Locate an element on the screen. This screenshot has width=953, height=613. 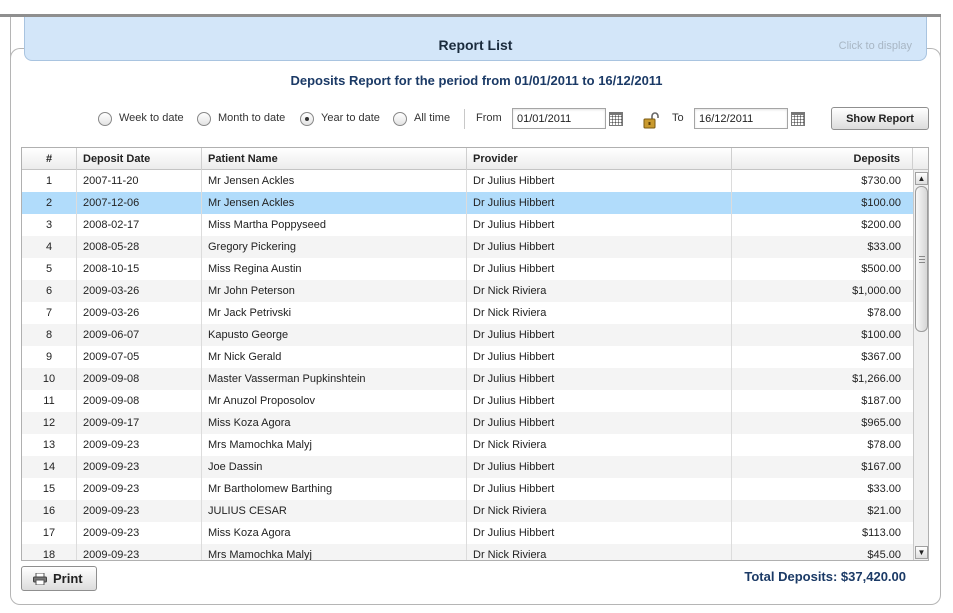
cell-patient-name: JULIUS CESAR is located at coordinates (334, 511).